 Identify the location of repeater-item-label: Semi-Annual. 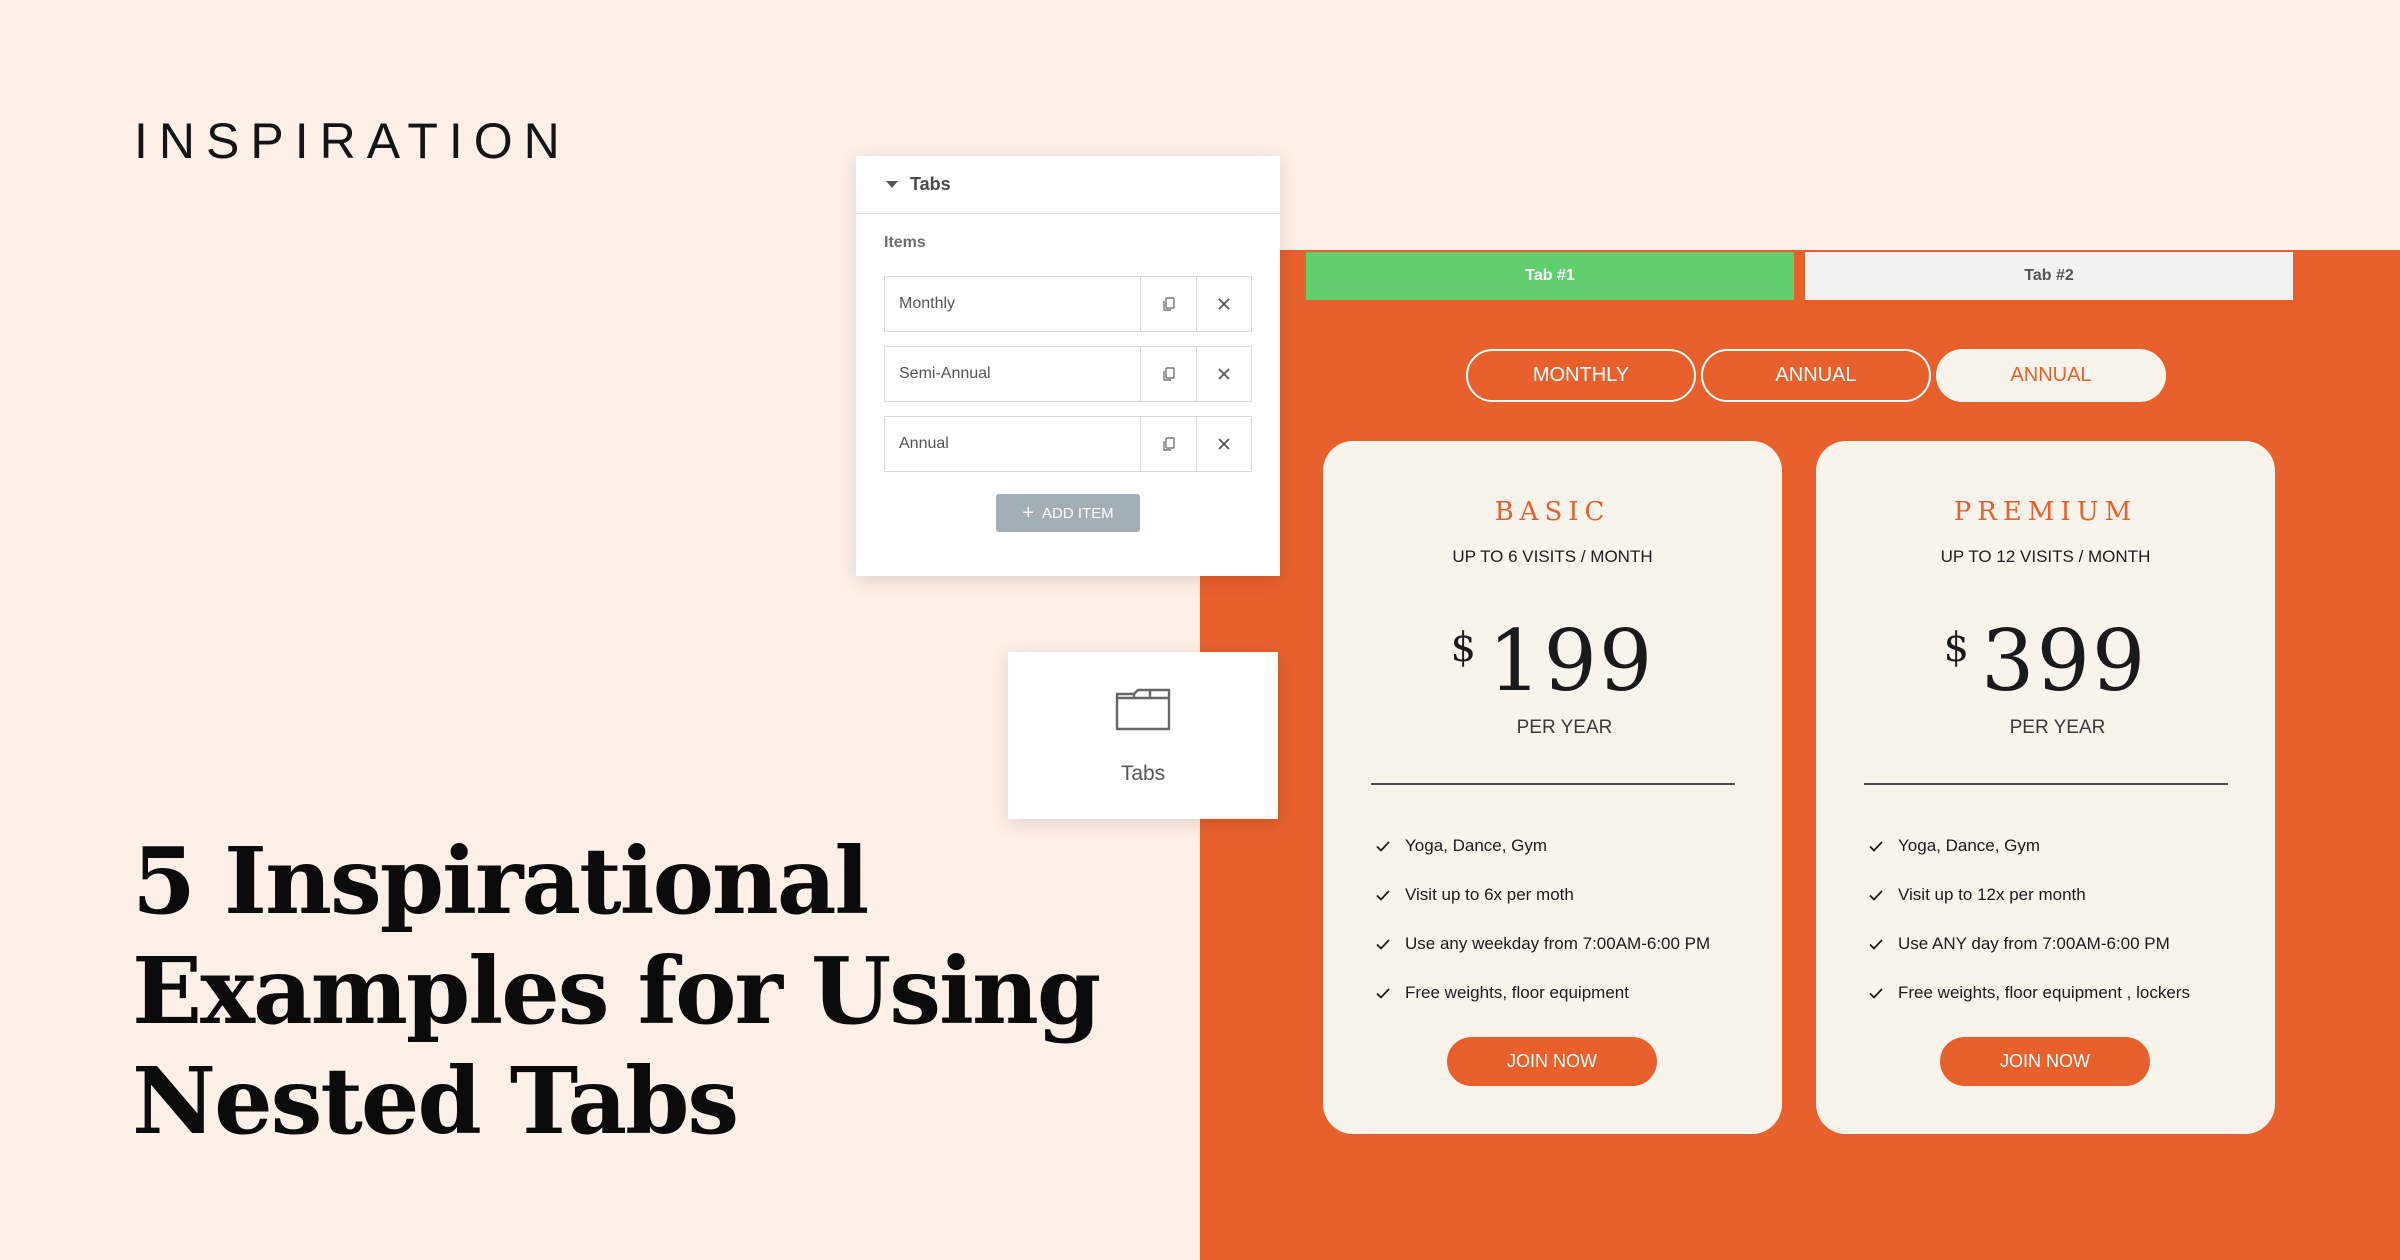
(1013, 374).